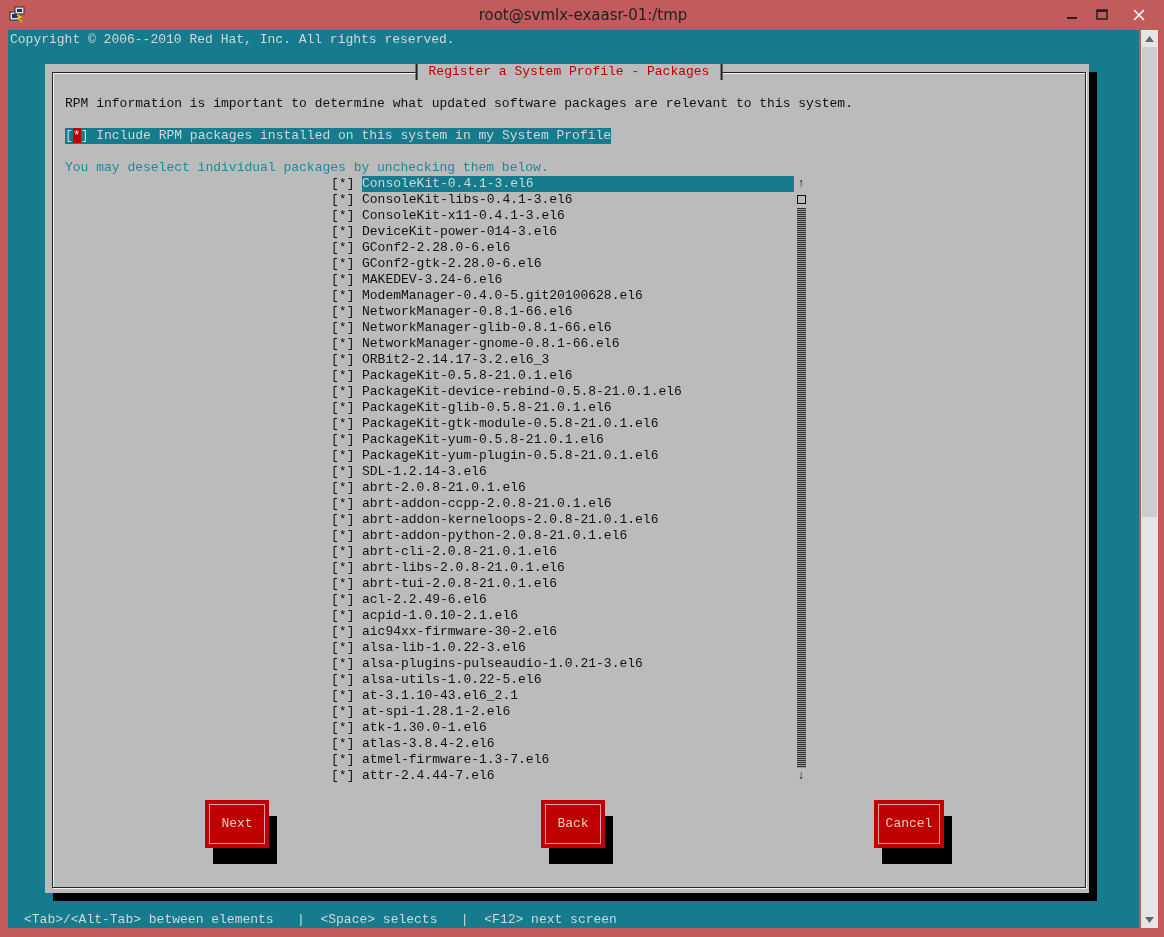  I want to click on scrollbar, so click(1149, 479).